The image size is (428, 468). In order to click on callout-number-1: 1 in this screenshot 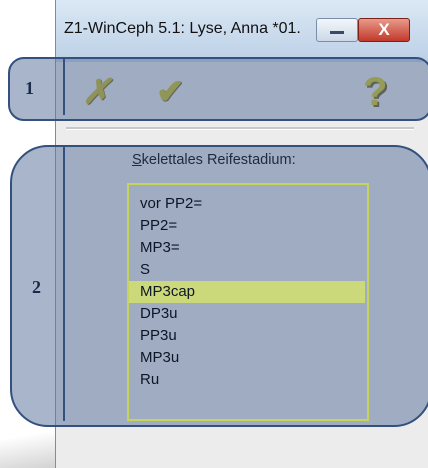, I will do `click(29, 88)`.